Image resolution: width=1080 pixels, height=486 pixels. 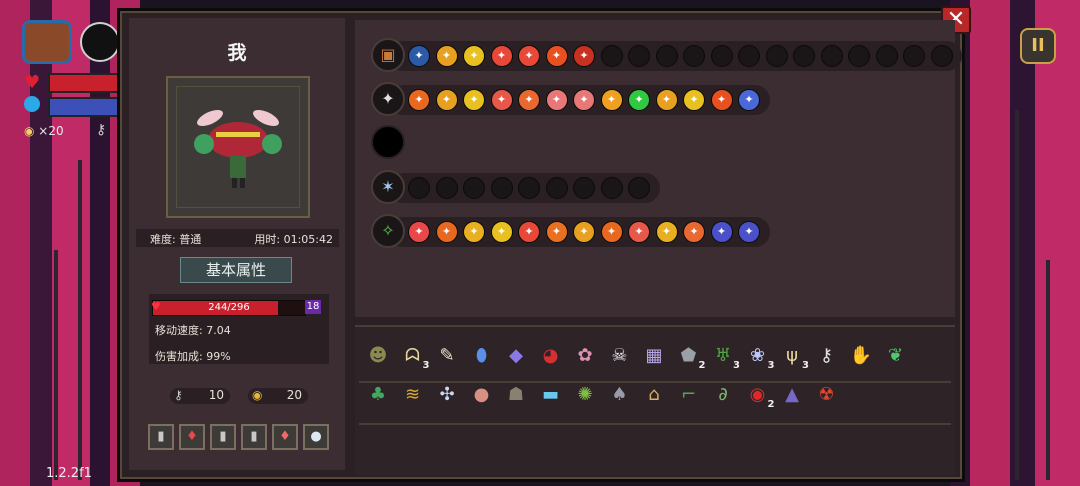 What do you see at coordinates (482, 356) in the screenshot?
I see `blue-egg-icon: ⬮` at bounding box center [482, 356].